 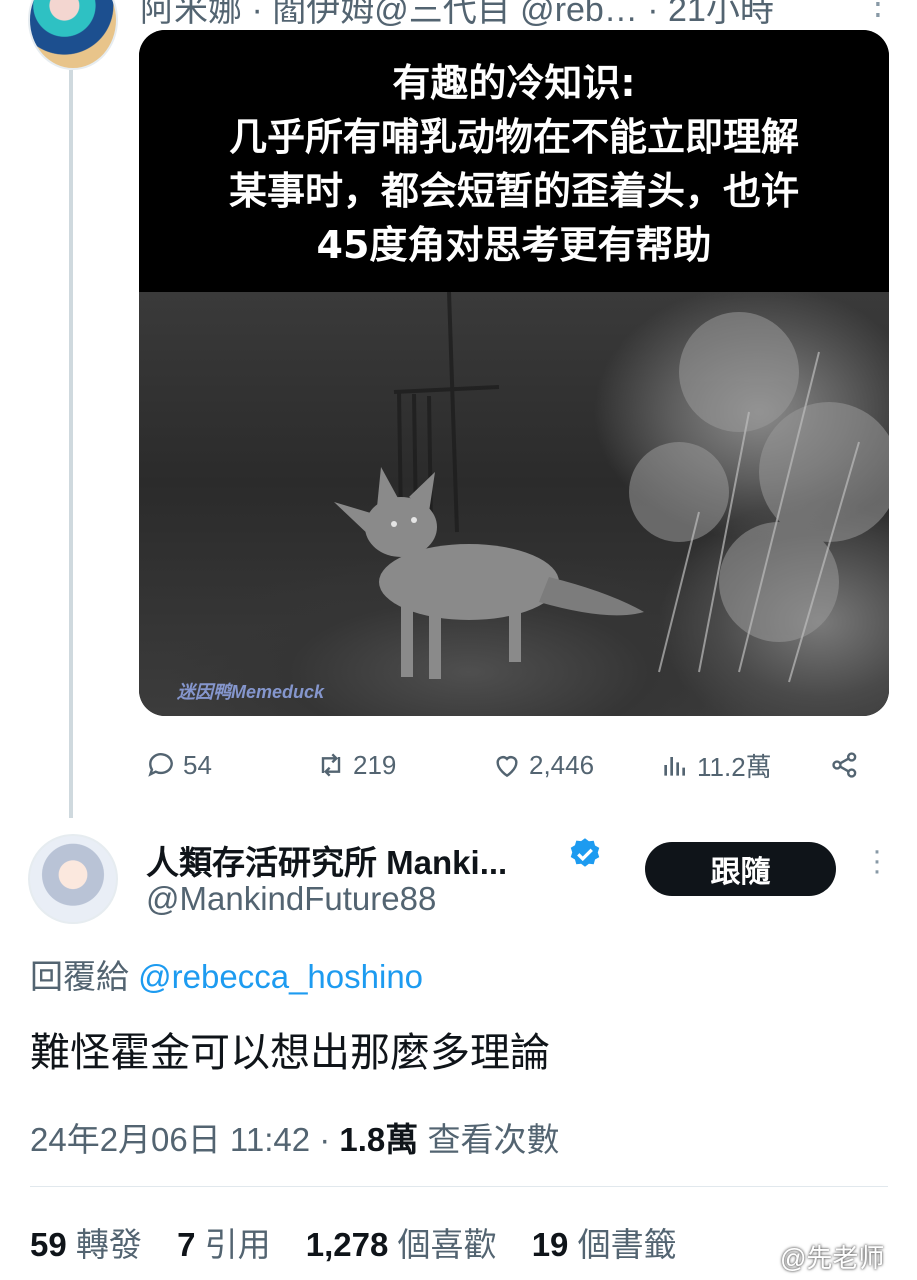 What do you see at coordinates (457, 14) in the screenshot?
I see `parent-tweet-header: 阿米娜 · 閻伊姆@三代目 @reb… · 21小時` at bounding box center [457, 14].